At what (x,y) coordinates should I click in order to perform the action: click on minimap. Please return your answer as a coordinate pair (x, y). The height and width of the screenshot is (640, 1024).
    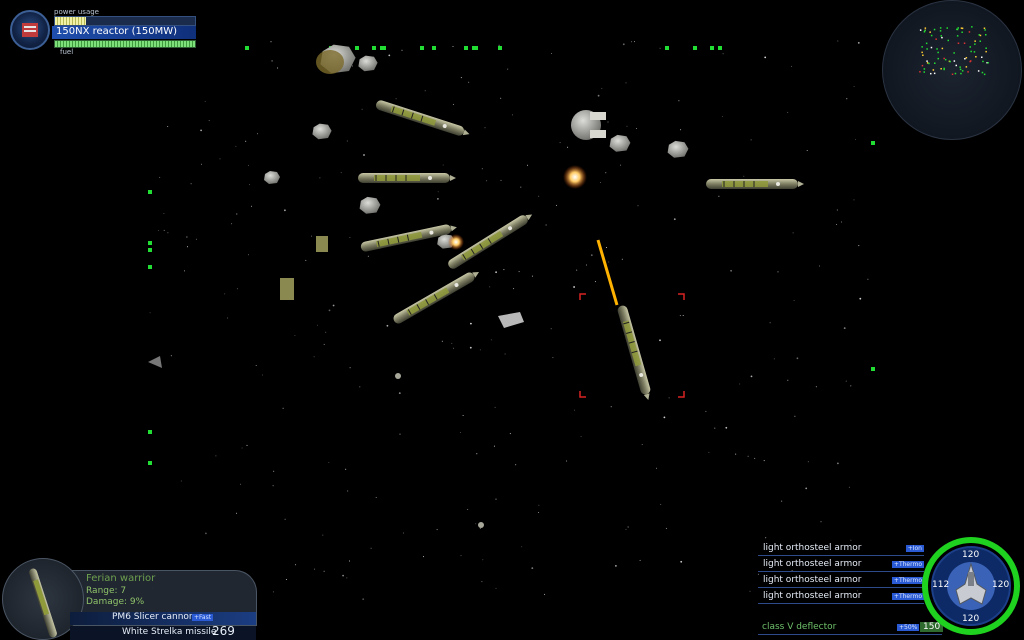
    Looking at the image, I should click on (952, 70).